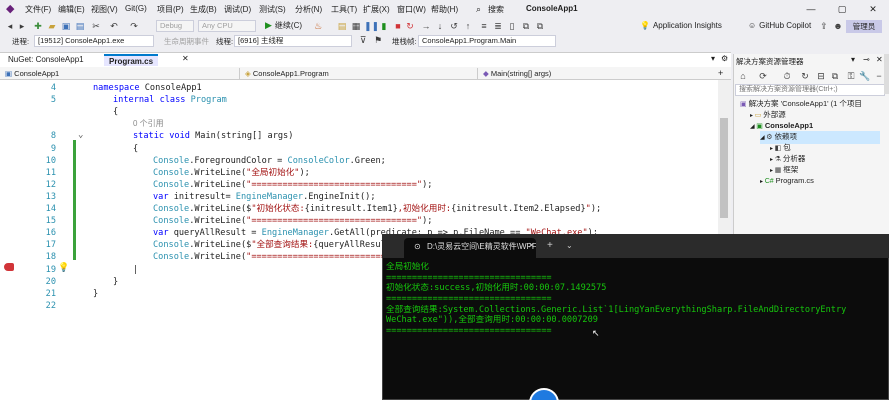 This screenshot has height=400, width=889. I want to click on flag-icon: ⚑, so click(378, 40).